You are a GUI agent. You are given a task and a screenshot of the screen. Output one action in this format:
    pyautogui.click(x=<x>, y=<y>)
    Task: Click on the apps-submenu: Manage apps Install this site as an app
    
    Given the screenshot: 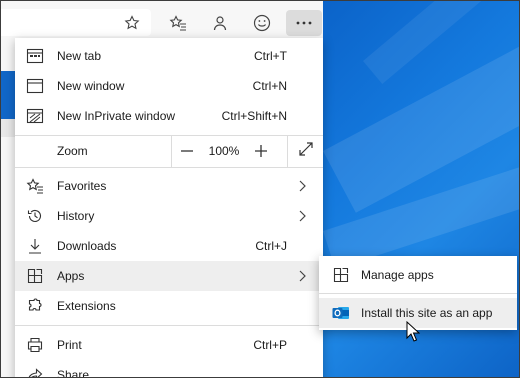 What is the action you would take?
    pyautogui.click(x=418, y=293)
    